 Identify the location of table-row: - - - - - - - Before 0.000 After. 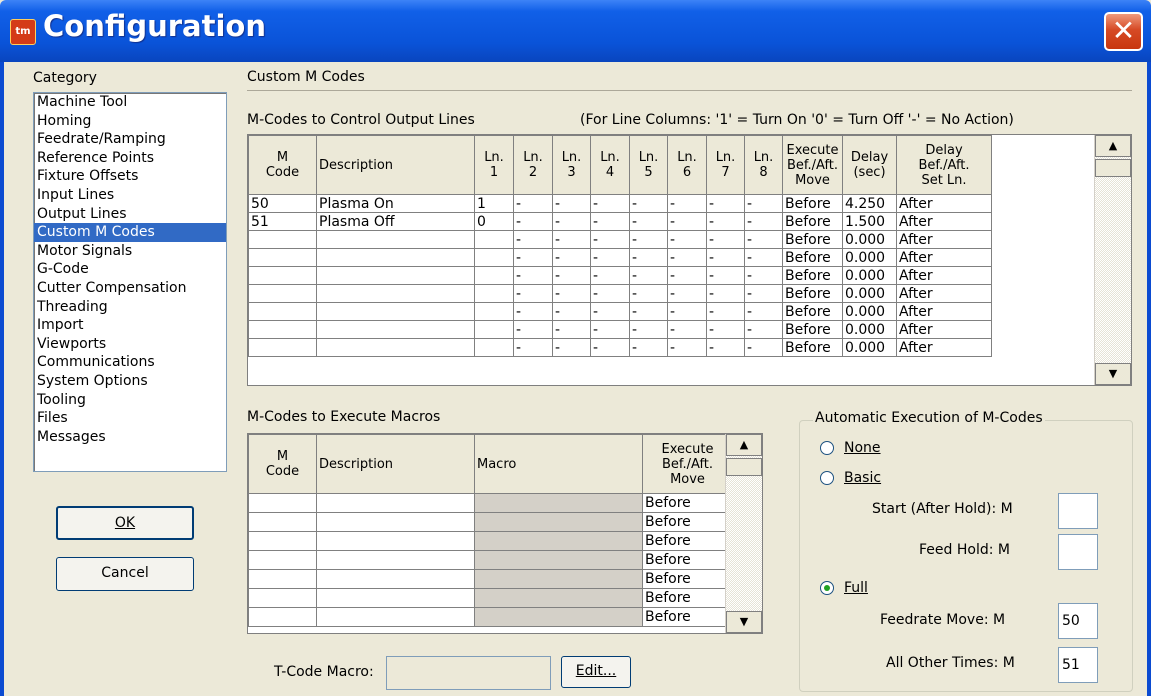
(620, 293).